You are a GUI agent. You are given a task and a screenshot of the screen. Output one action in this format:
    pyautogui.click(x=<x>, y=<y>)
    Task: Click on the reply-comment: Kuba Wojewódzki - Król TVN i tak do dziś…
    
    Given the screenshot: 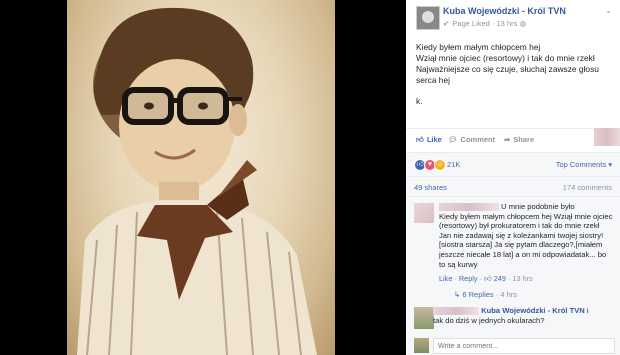 What is the action you would take?
    pyautogui.click(x=523, y=315)
    